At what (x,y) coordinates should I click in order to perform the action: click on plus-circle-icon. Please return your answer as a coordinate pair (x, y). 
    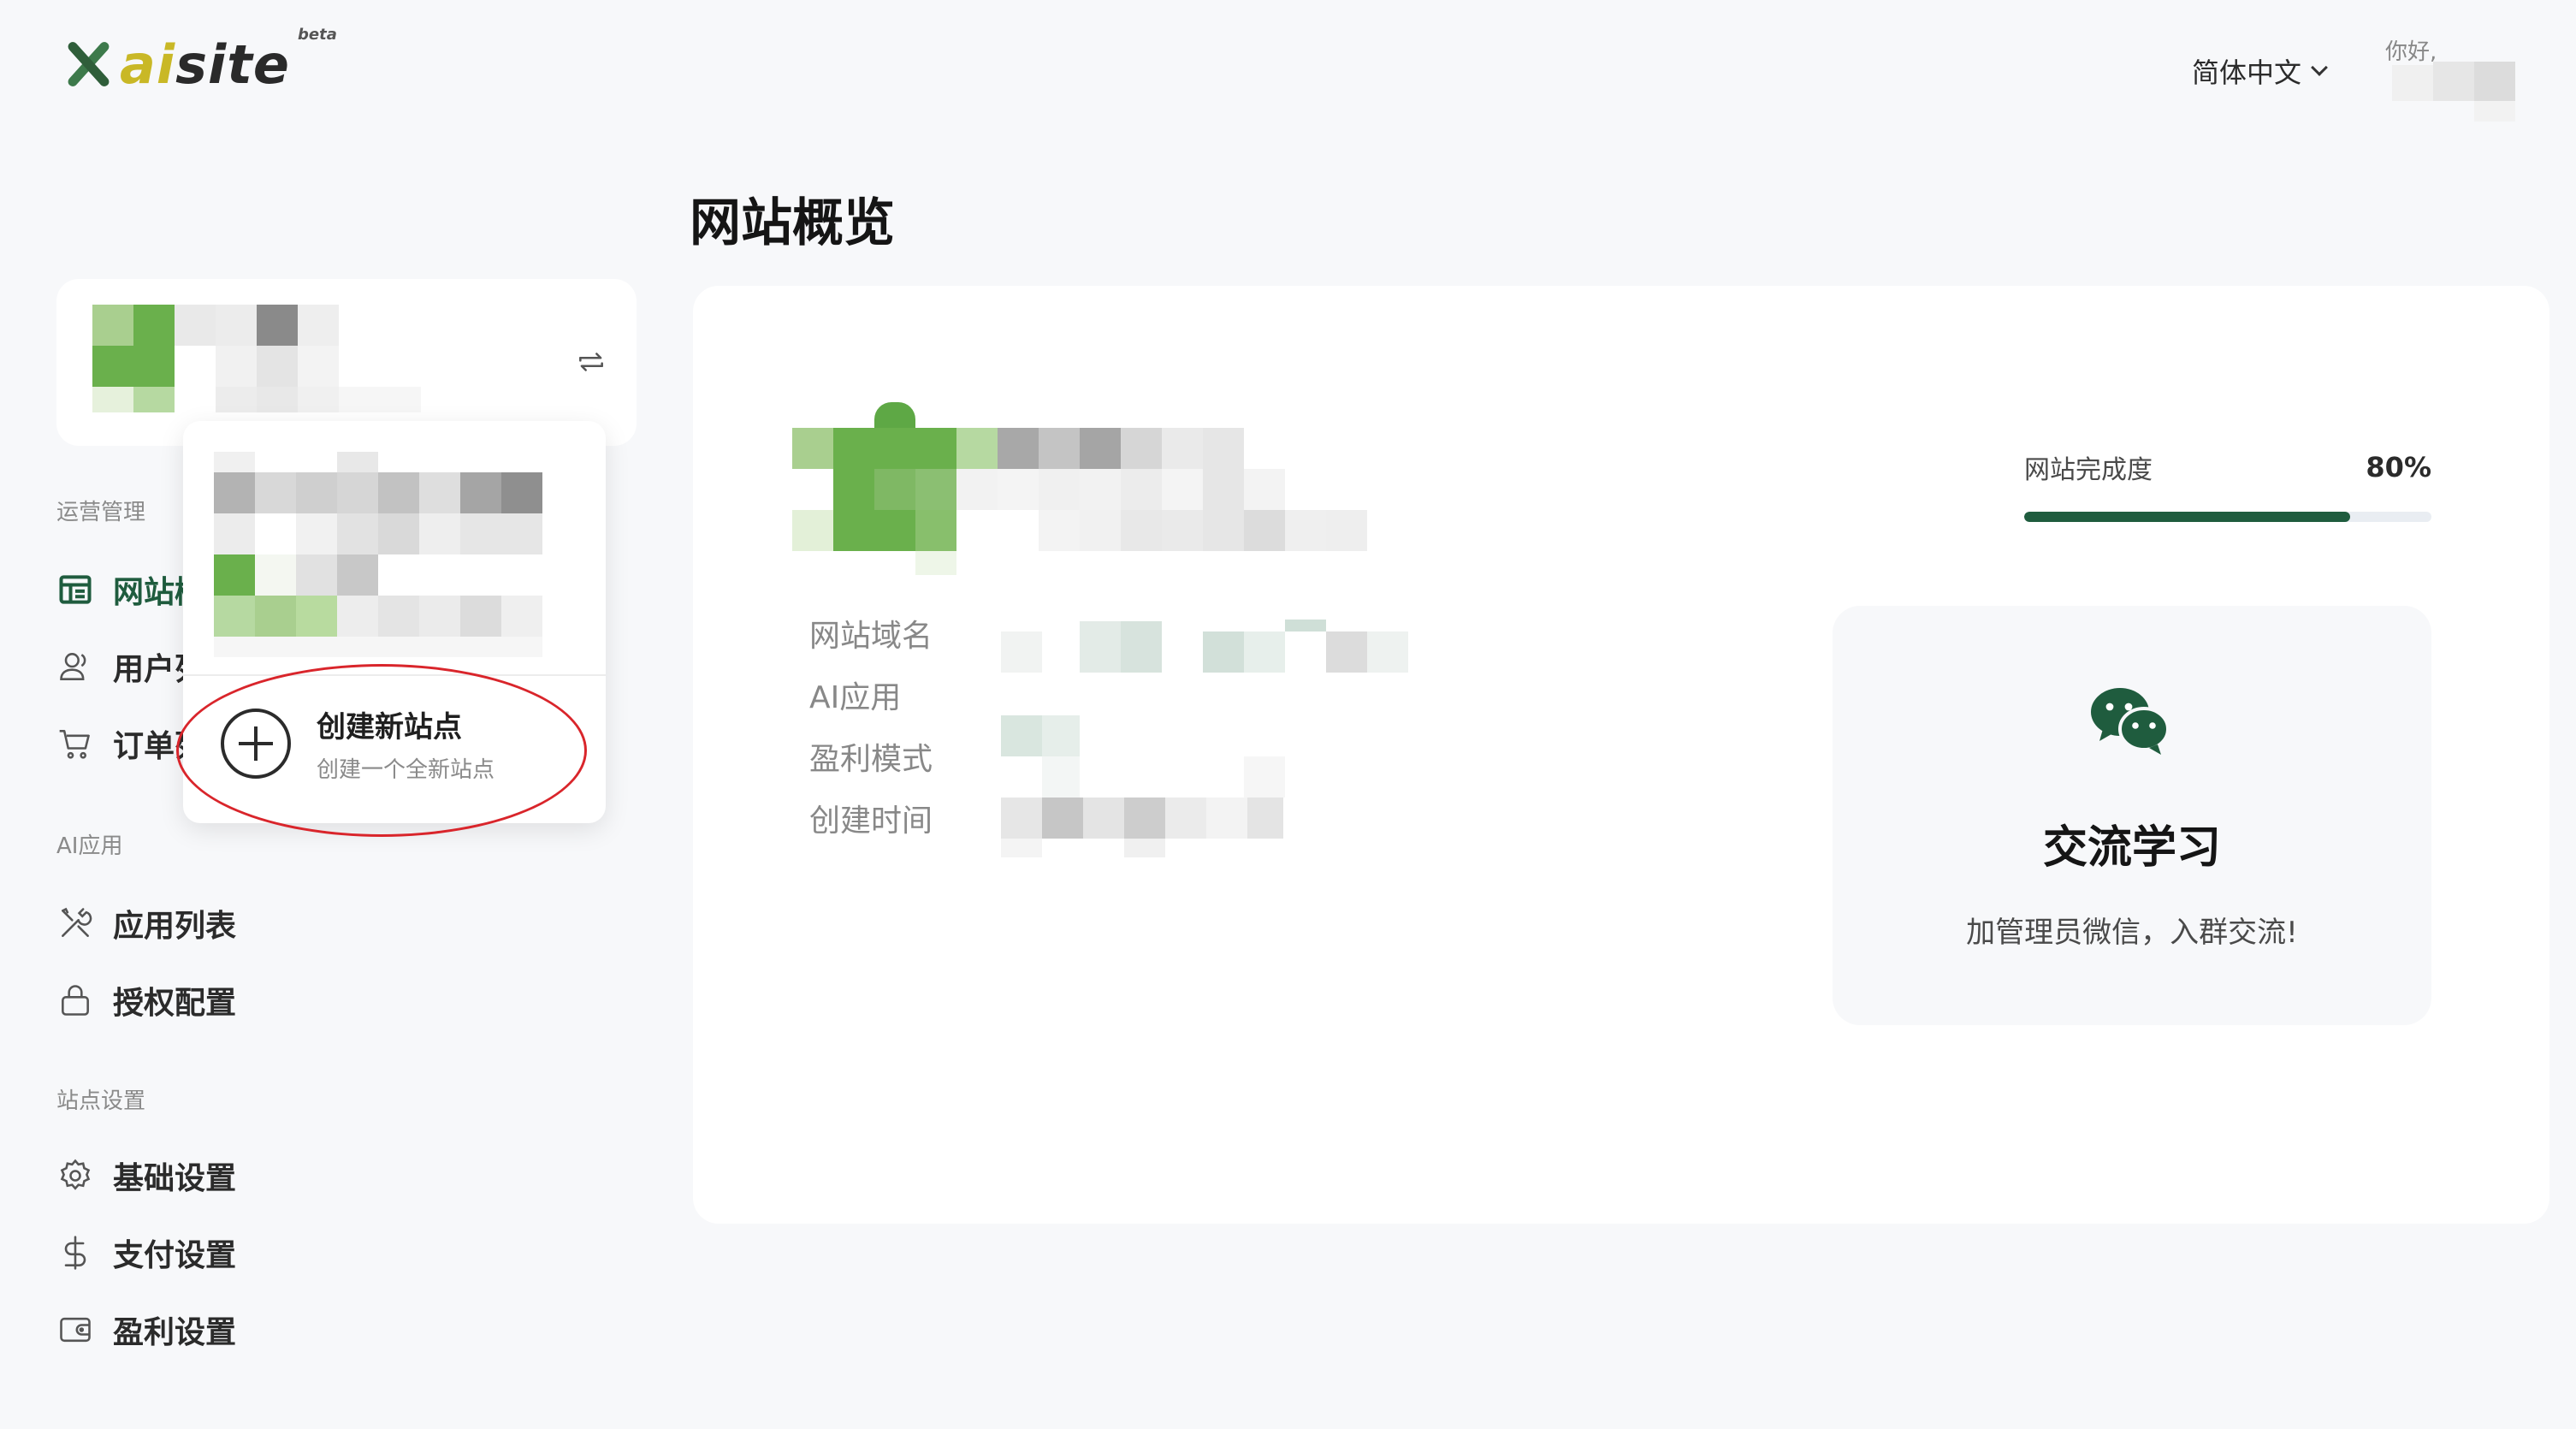
    Looking at the image, I should click on (256, 744).